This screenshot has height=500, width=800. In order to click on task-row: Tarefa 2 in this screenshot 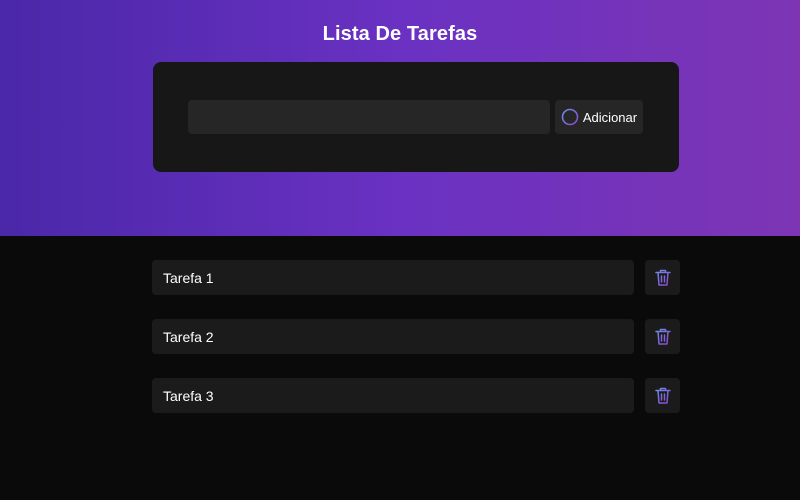, I will do `click(416, 336)`.